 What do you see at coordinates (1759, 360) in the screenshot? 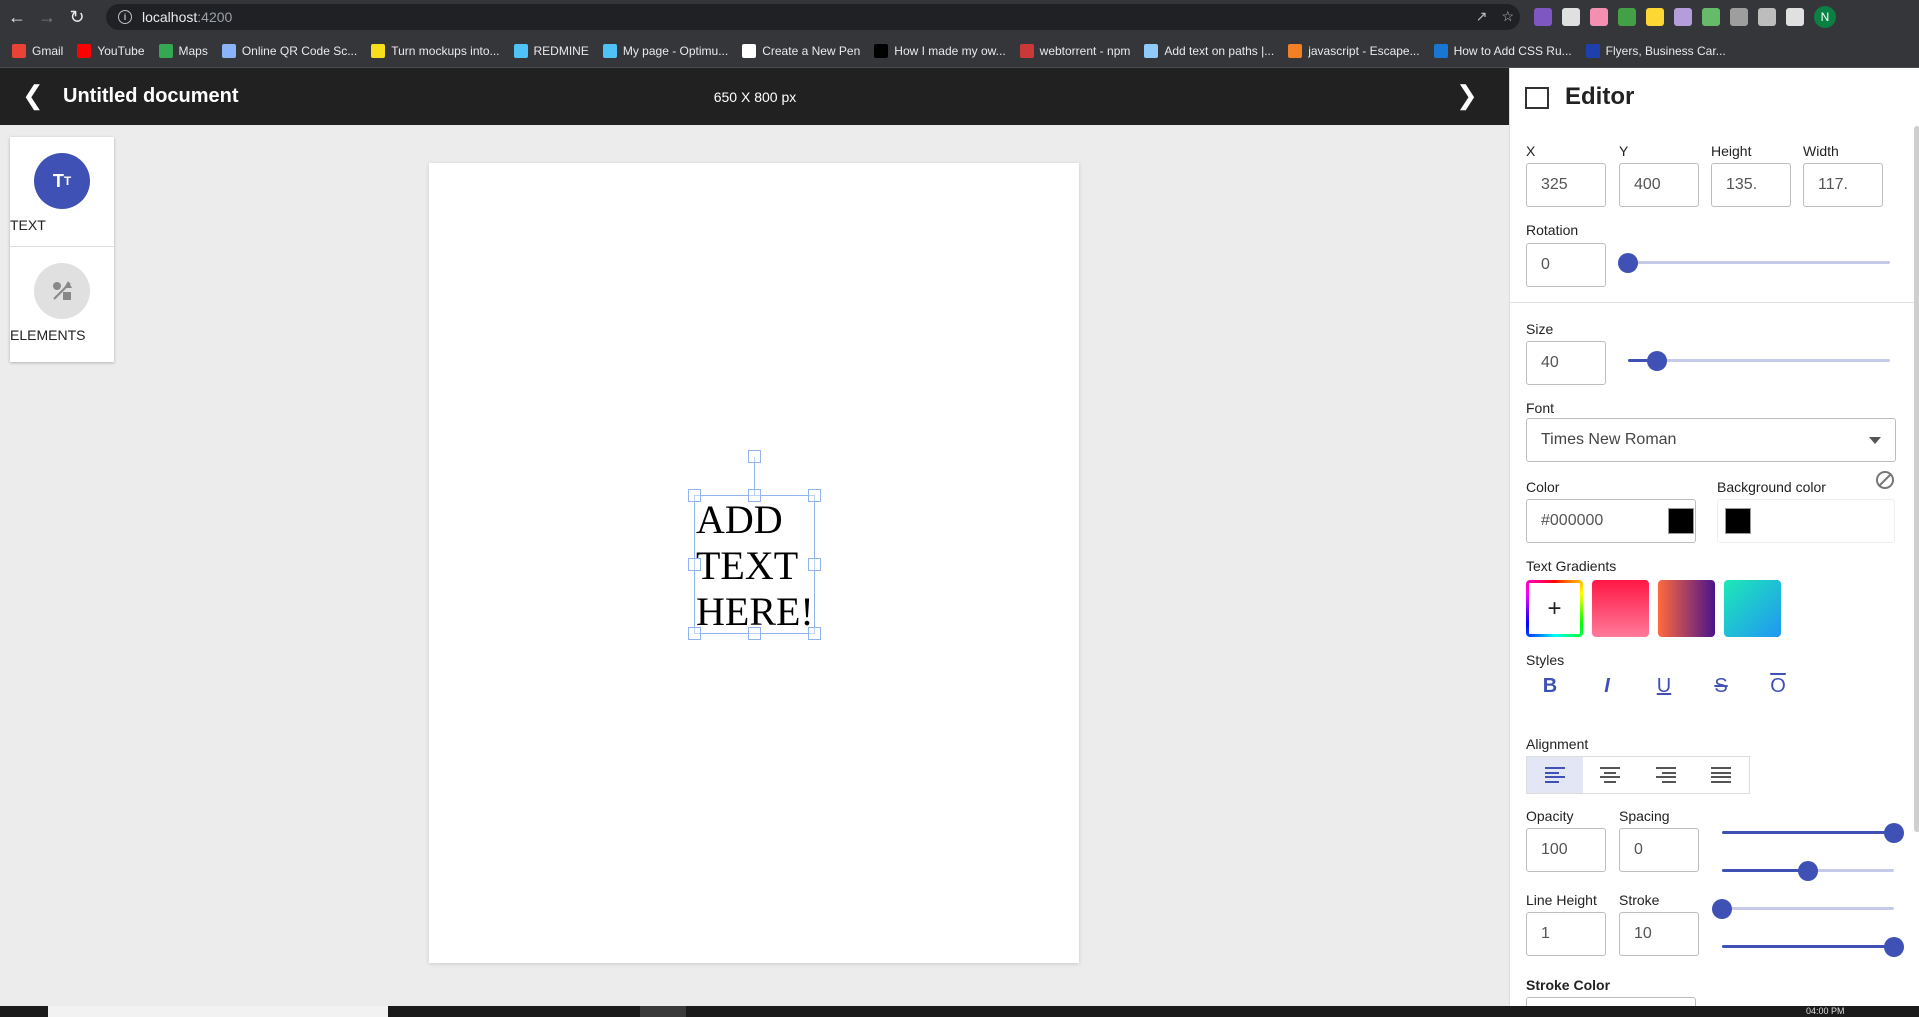
I see `size-slider` at bounding box center [1759, 360].